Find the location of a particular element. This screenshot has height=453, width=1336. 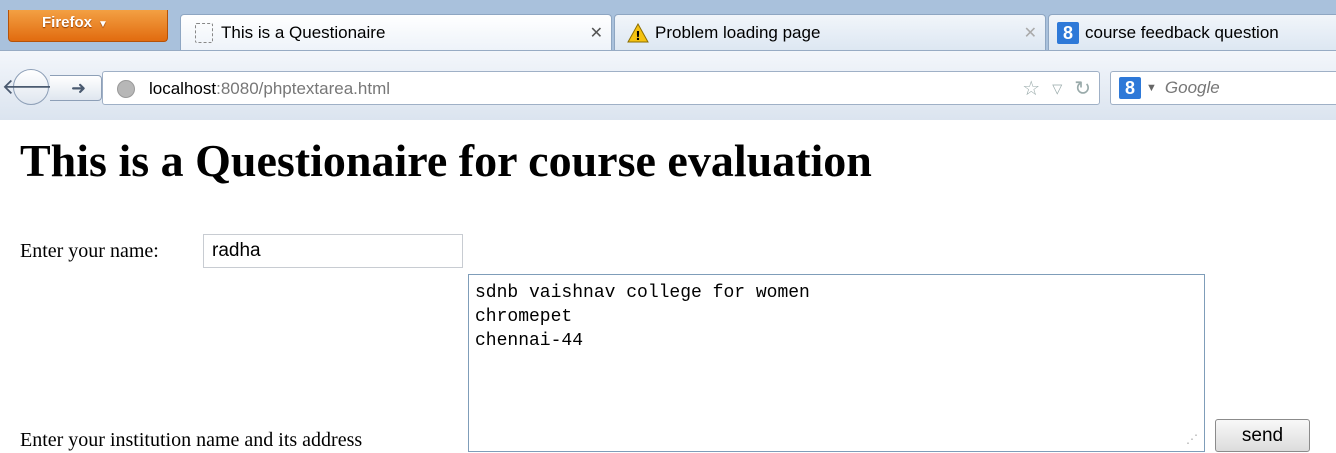

firefox-menu-button: Firefox ▼ is located at coordinates (88, 26).